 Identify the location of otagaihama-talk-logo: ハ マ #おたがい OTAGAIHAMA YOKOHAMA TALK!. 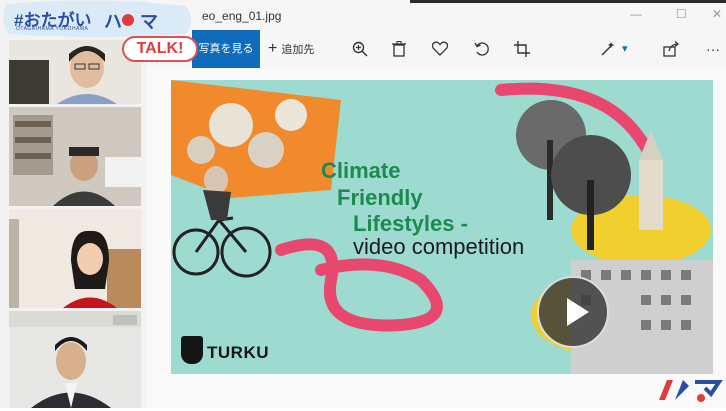
(104, 32).